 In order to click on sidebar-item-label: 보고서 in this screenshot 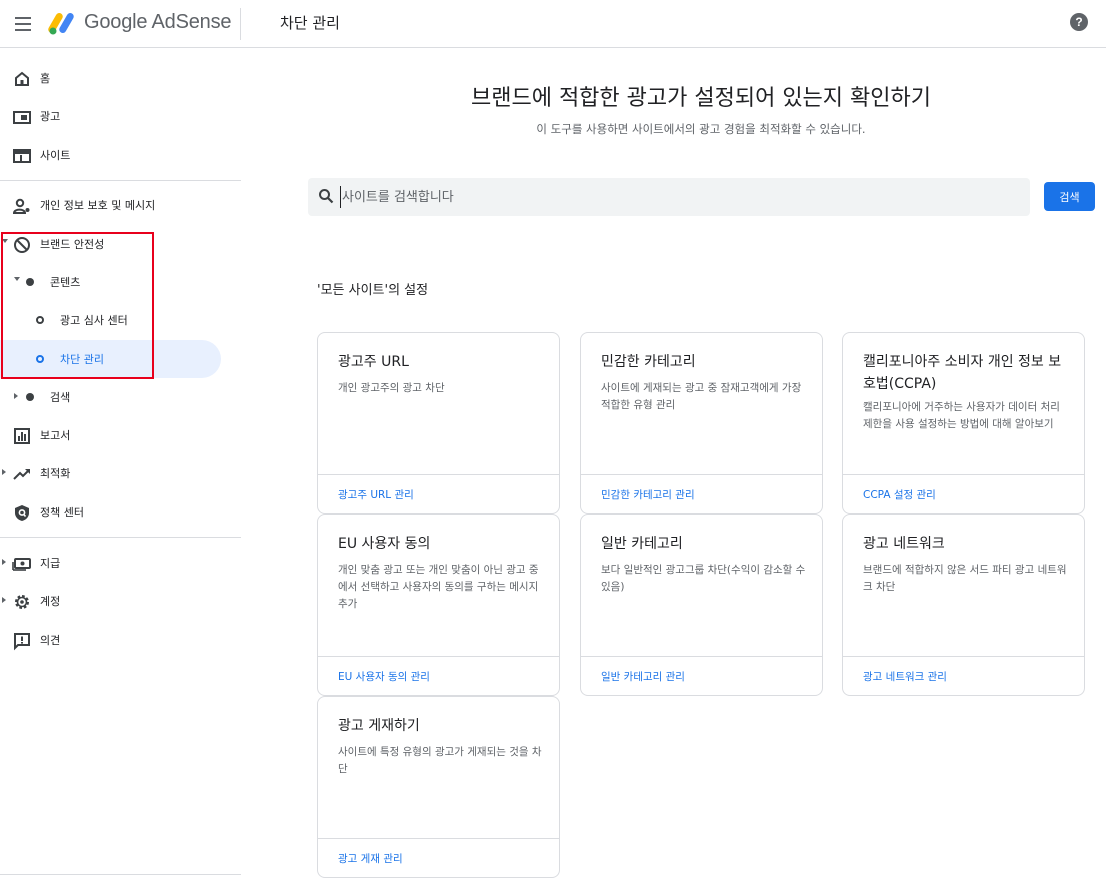, I will do `click(55, 435)`.